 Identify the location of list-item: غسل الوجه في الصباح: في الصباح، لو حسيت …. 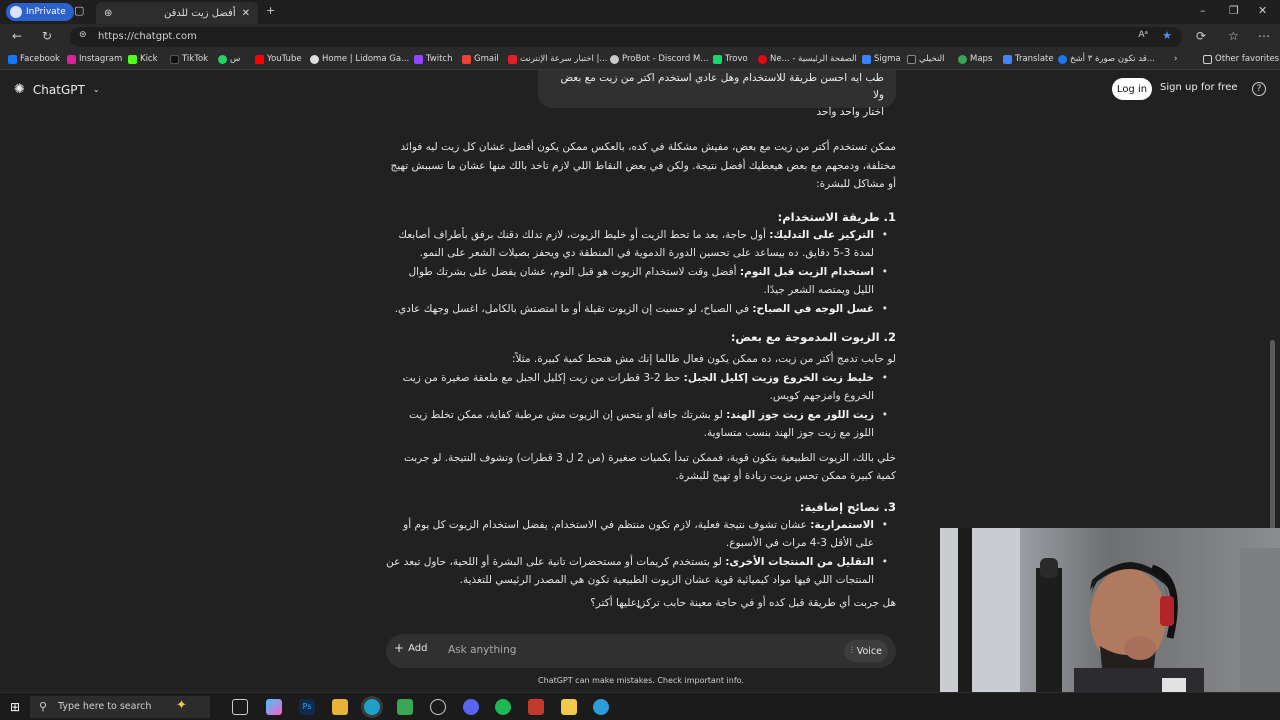
(637, 309).